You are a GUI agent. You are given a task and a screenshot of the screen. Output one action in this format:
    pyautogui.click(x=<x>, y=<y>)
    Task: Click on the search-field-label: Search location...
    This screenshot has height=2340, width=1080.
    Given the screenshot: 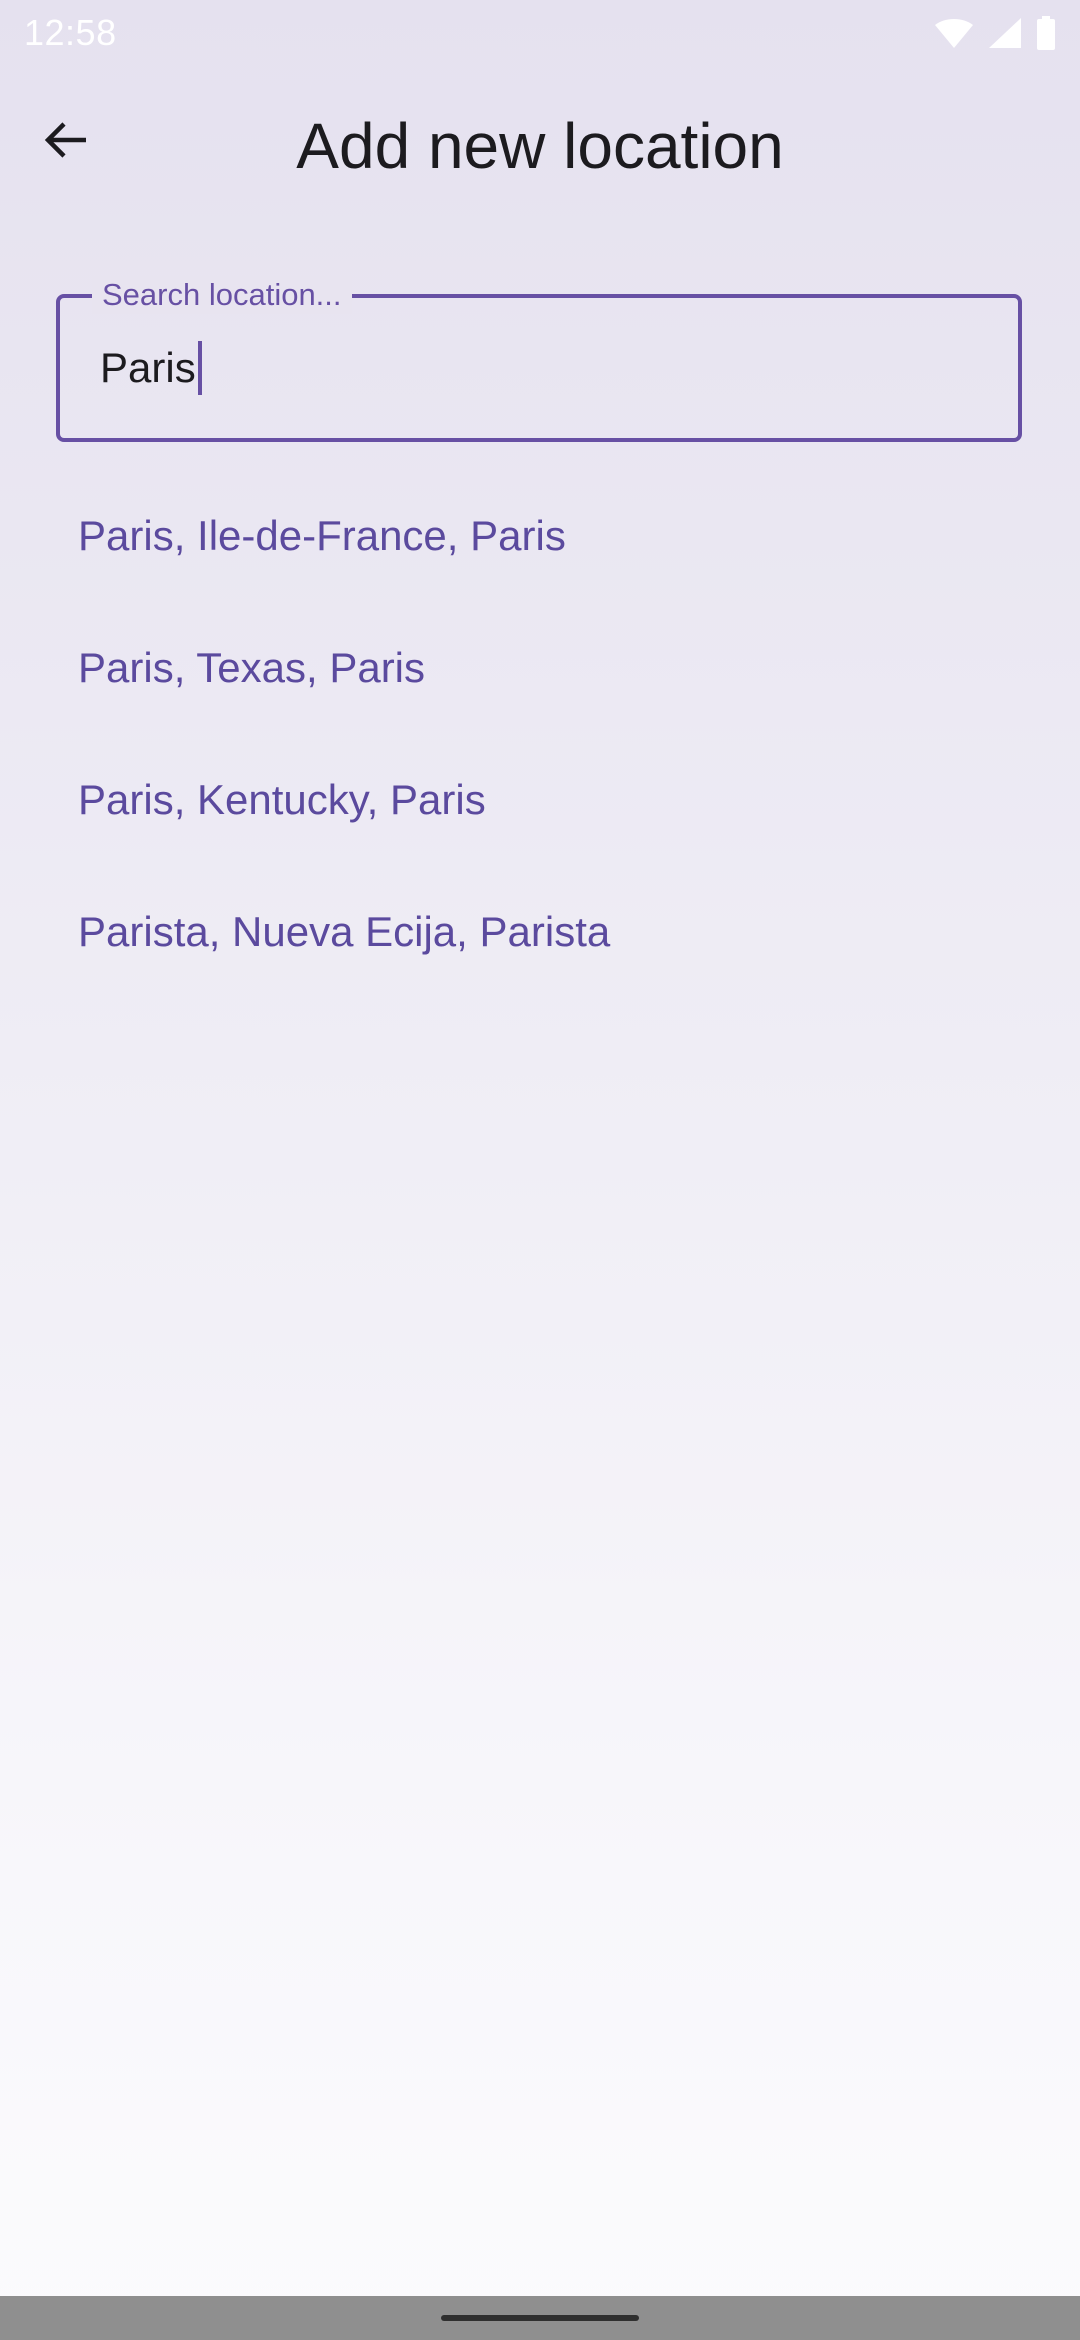 What is the action you would take?
    pyautogui.click(x=222, y=295)
    